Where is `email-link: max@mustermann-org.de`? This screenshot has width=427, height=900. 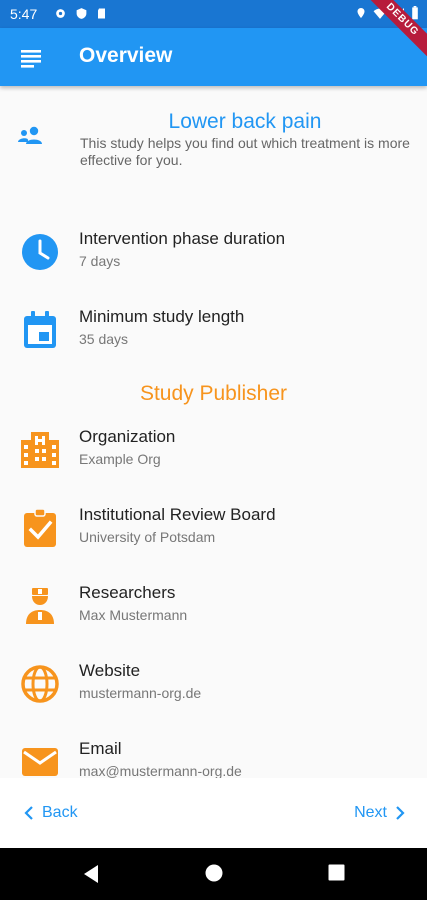
email-link: max@mustermann-org.de is located at coordinates (160, 770).